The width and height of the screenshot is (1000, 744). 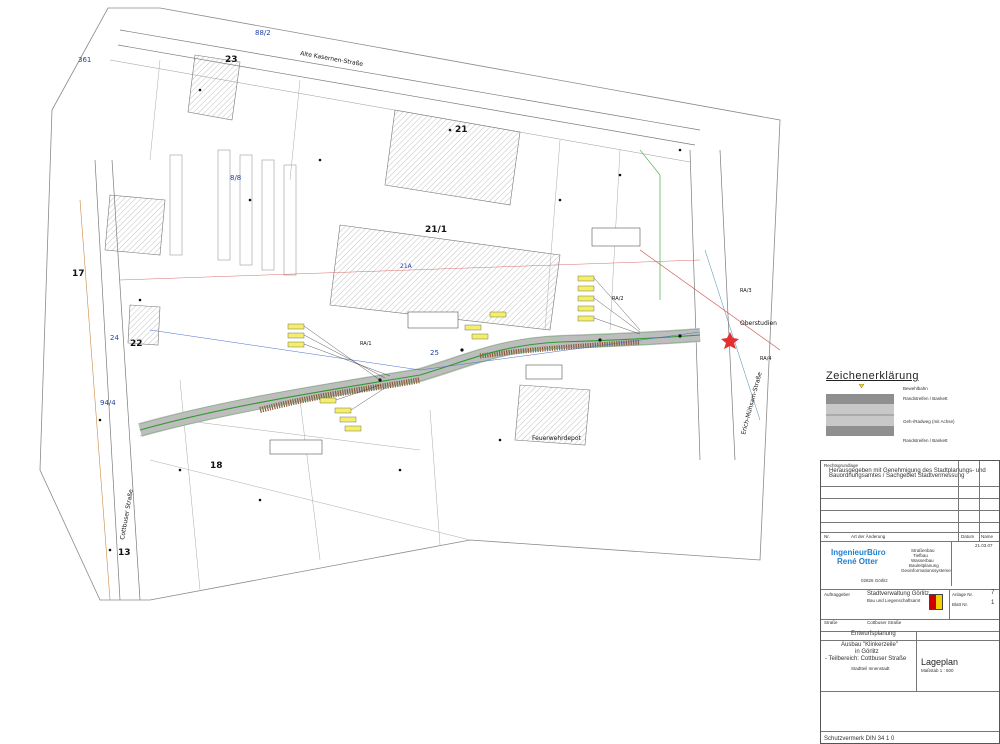 I want to click on tb-street-value: Cottbuser Straße, so click(x=884, y=622).